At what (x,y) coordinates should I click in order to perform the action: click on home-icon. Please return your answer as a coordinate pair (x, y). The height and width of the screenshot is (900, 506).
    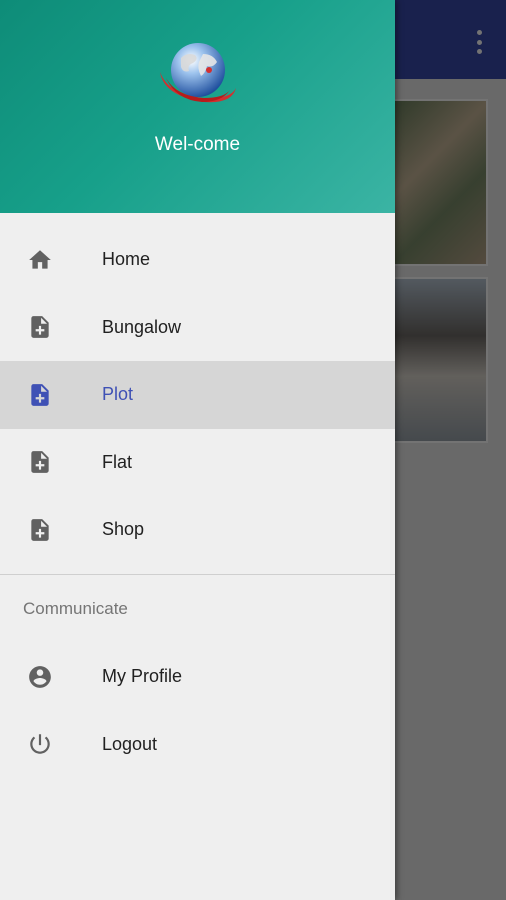
    Looking at the image, I should click on (40, 260).